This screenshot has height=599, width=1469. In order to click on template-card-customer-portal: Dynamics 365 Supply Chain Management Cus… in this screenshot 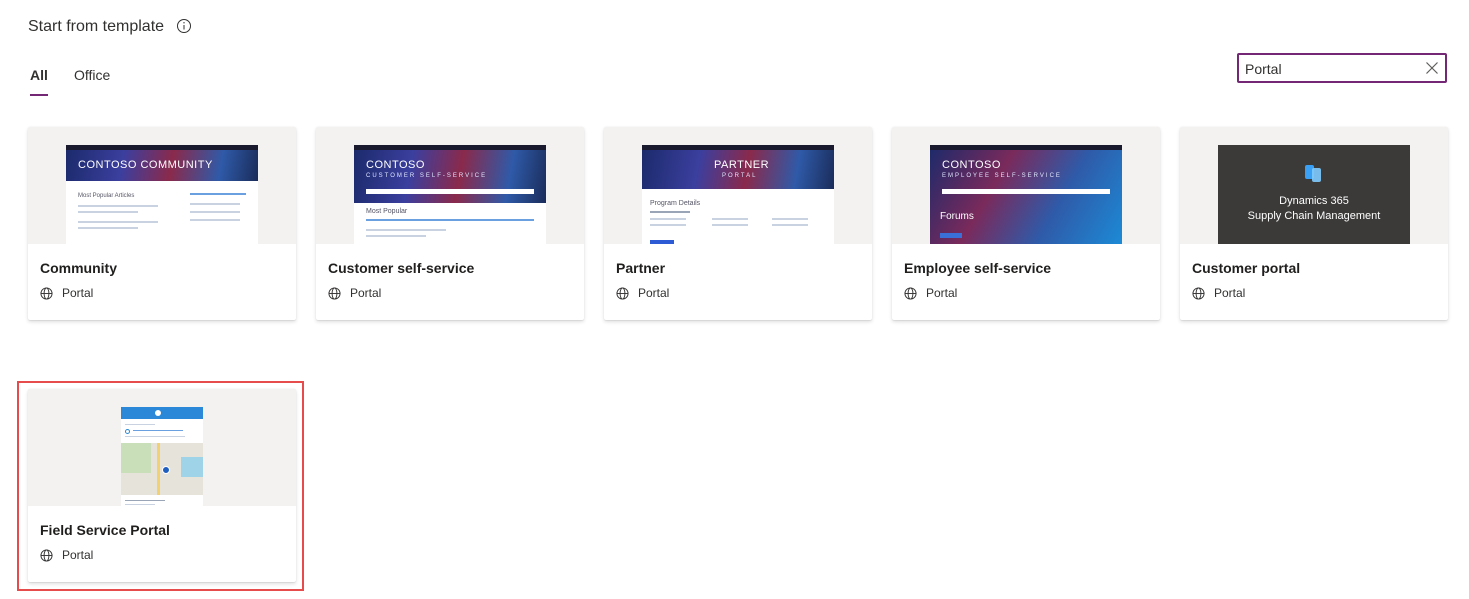, I will do `click(1314, 223)`.